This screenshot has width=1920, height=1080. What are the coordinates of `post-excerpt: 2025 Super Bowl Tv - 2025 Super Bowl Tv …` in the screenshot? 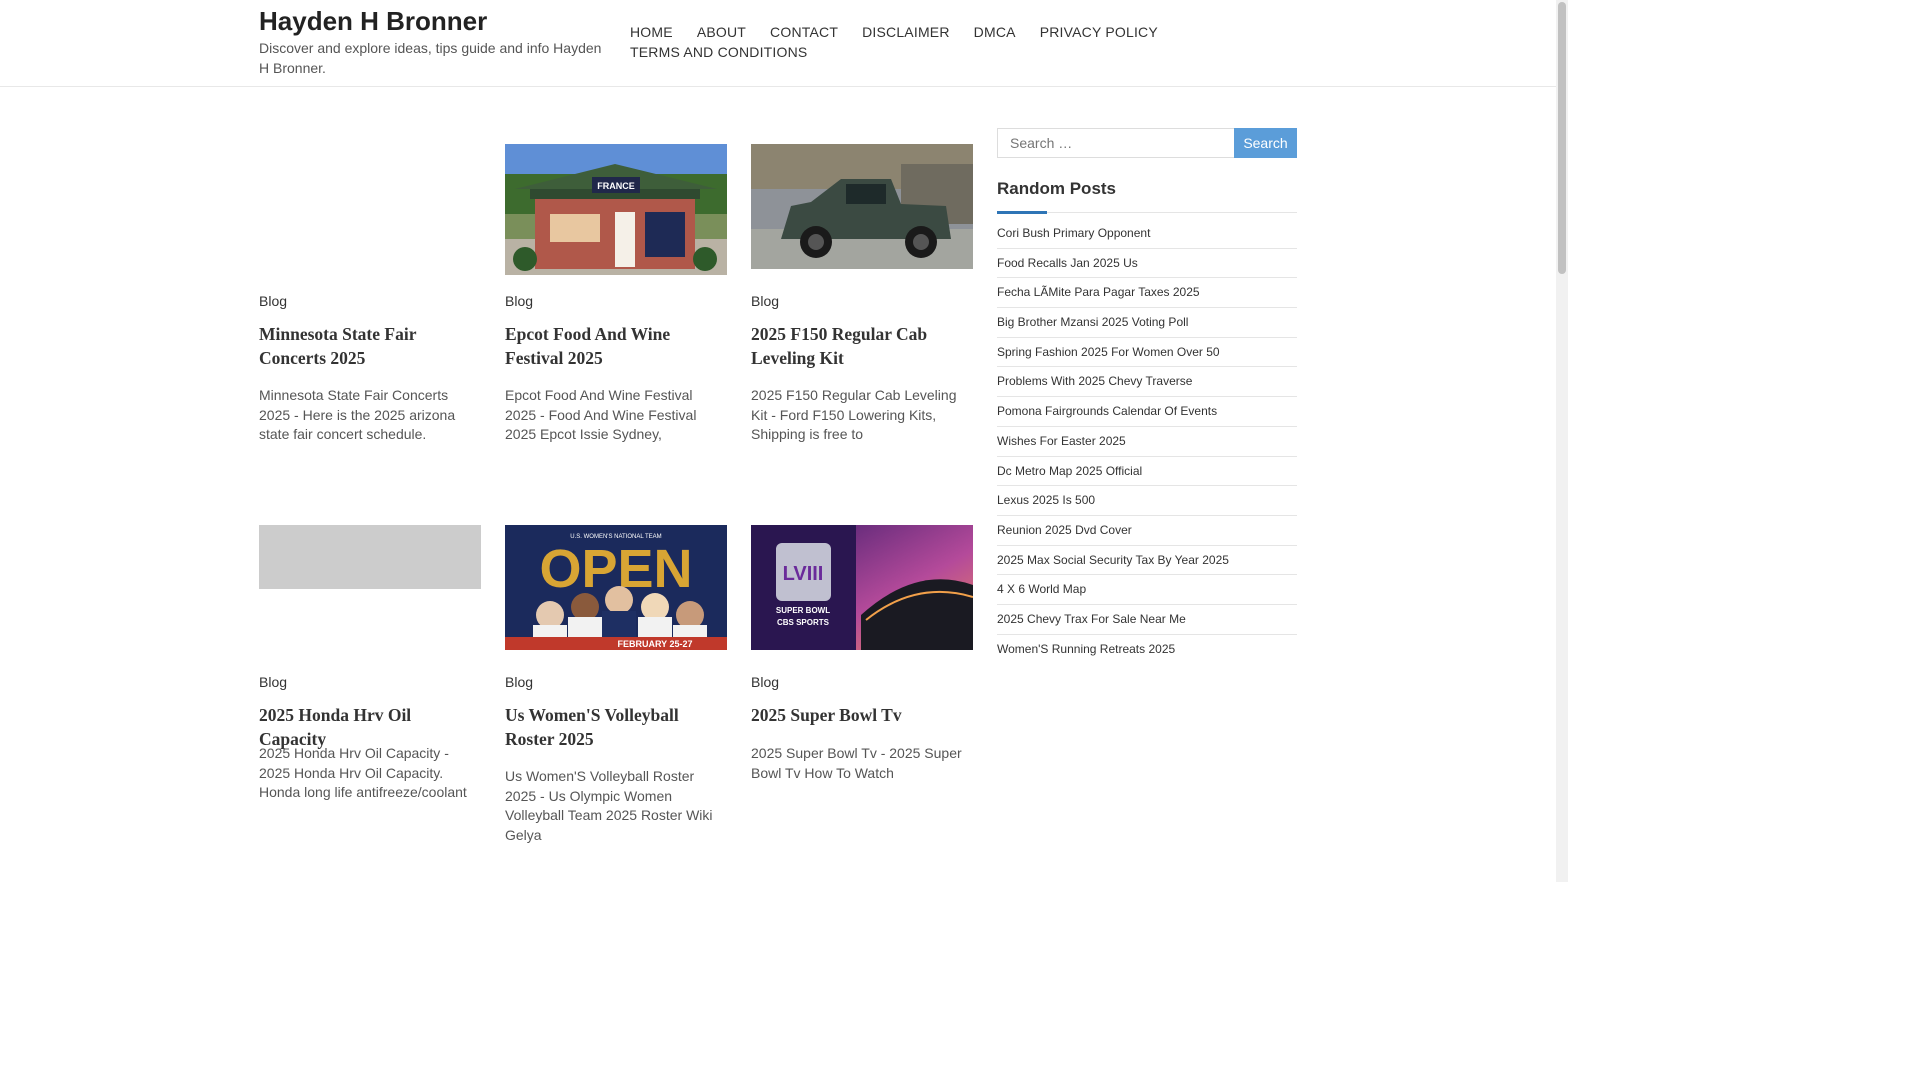 It's located at (856, 763).